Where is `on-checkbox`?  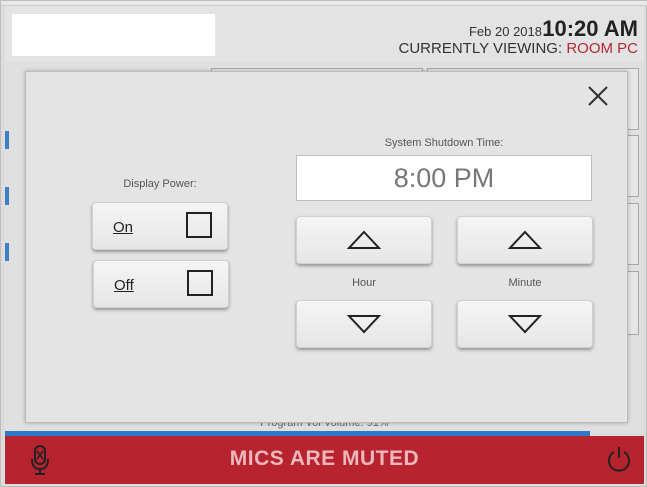 on-checkbox is located at coordinates (199, 225).